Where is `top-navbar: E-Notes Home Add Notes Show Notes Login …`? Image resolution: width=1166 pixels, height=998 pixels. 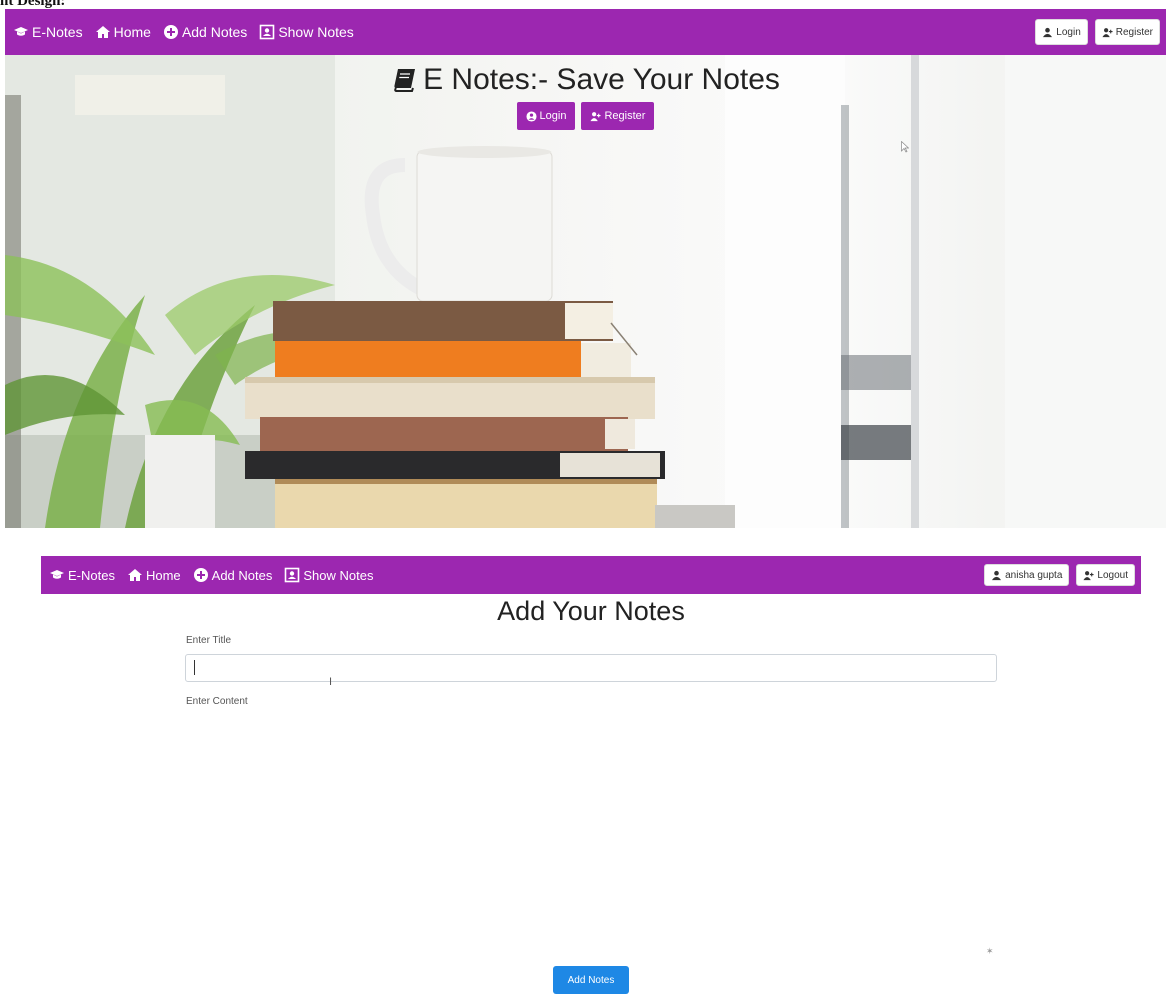 top-navbar: E-Notes Home Add Notes Show Notes Login … is located at coordinates (585, 32).